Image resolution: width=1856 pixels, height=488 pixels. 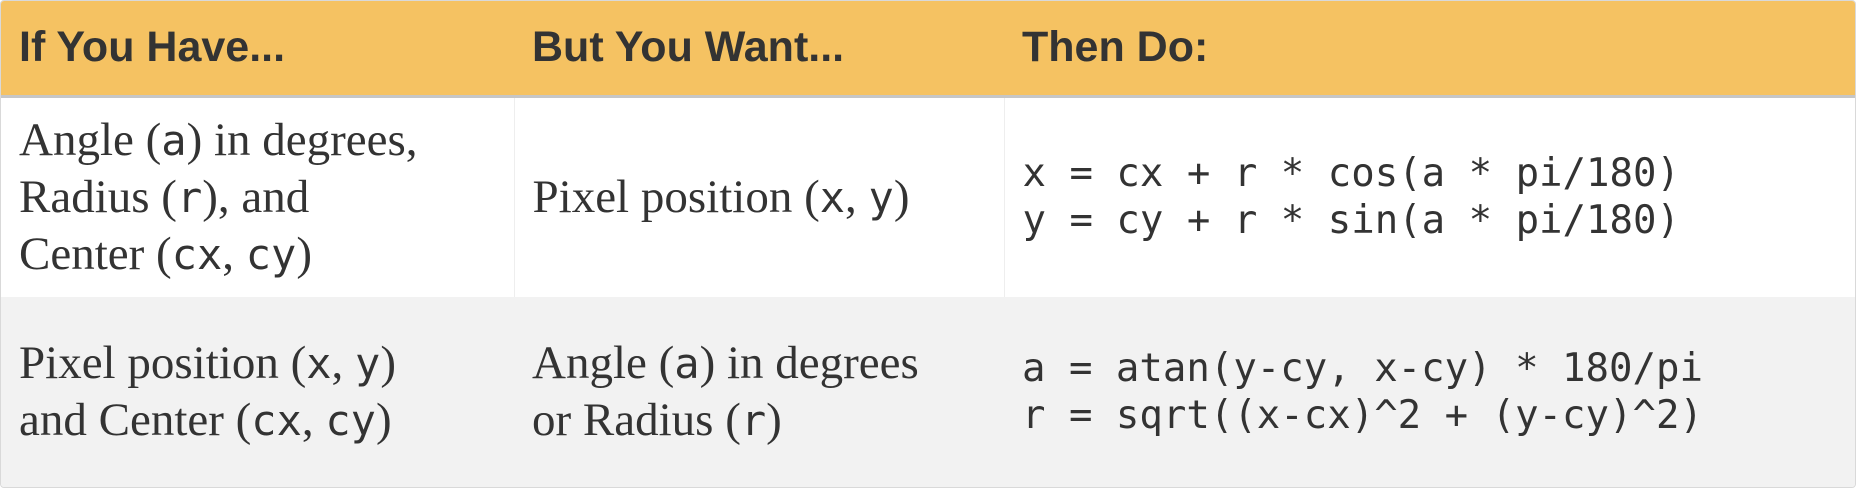 I want to click on header-then-do: Then Do:, so click(x=1429, y=49).